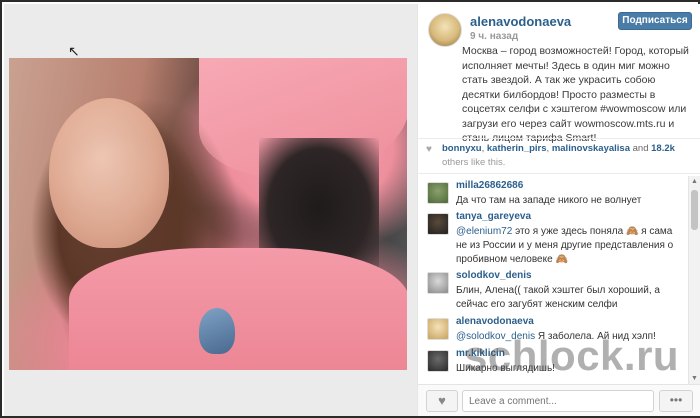  I want to click on photo-face, so click(109, 173).